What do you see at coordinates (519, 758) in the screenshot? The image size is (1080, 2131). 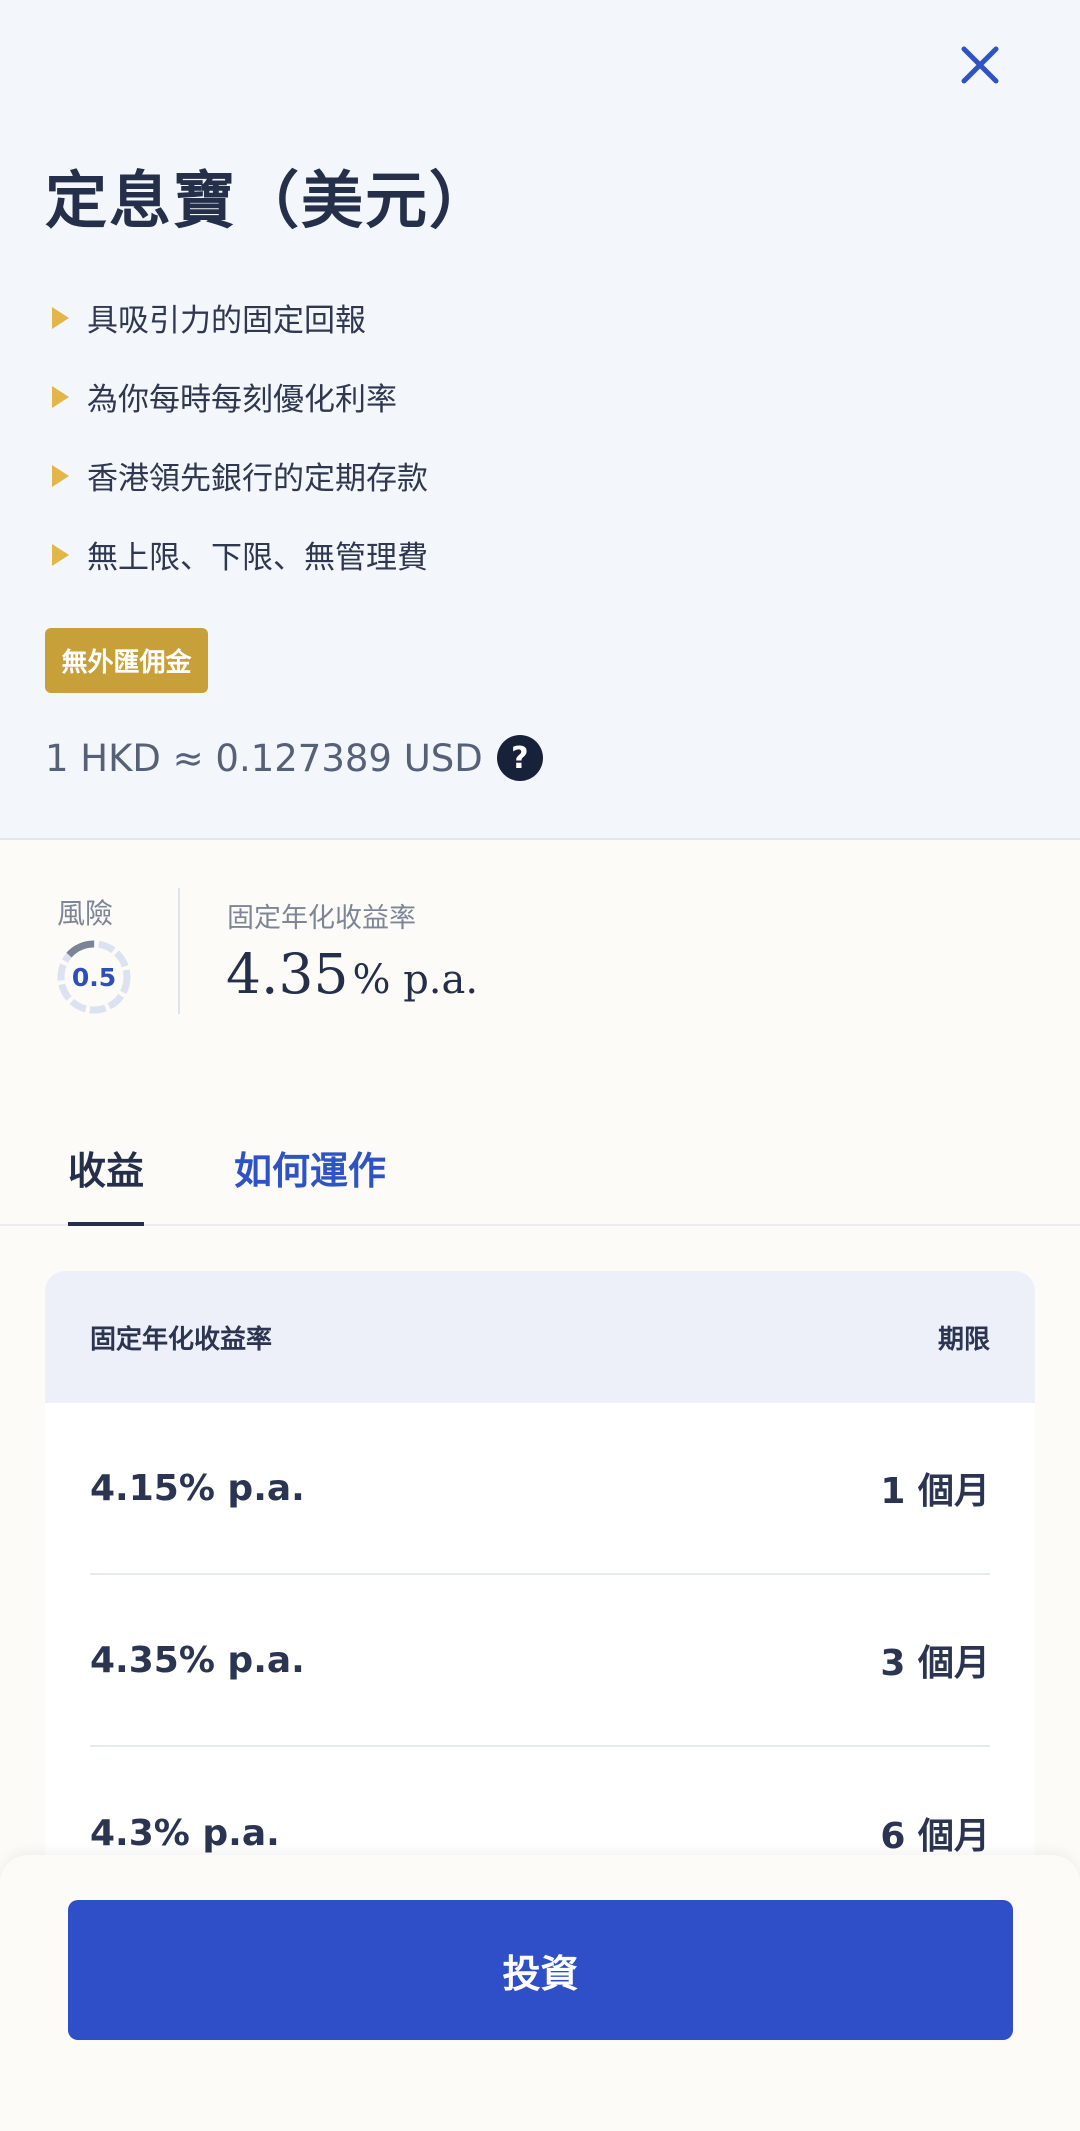 I see `help-icon: ?` at bounding box center [519, 758].